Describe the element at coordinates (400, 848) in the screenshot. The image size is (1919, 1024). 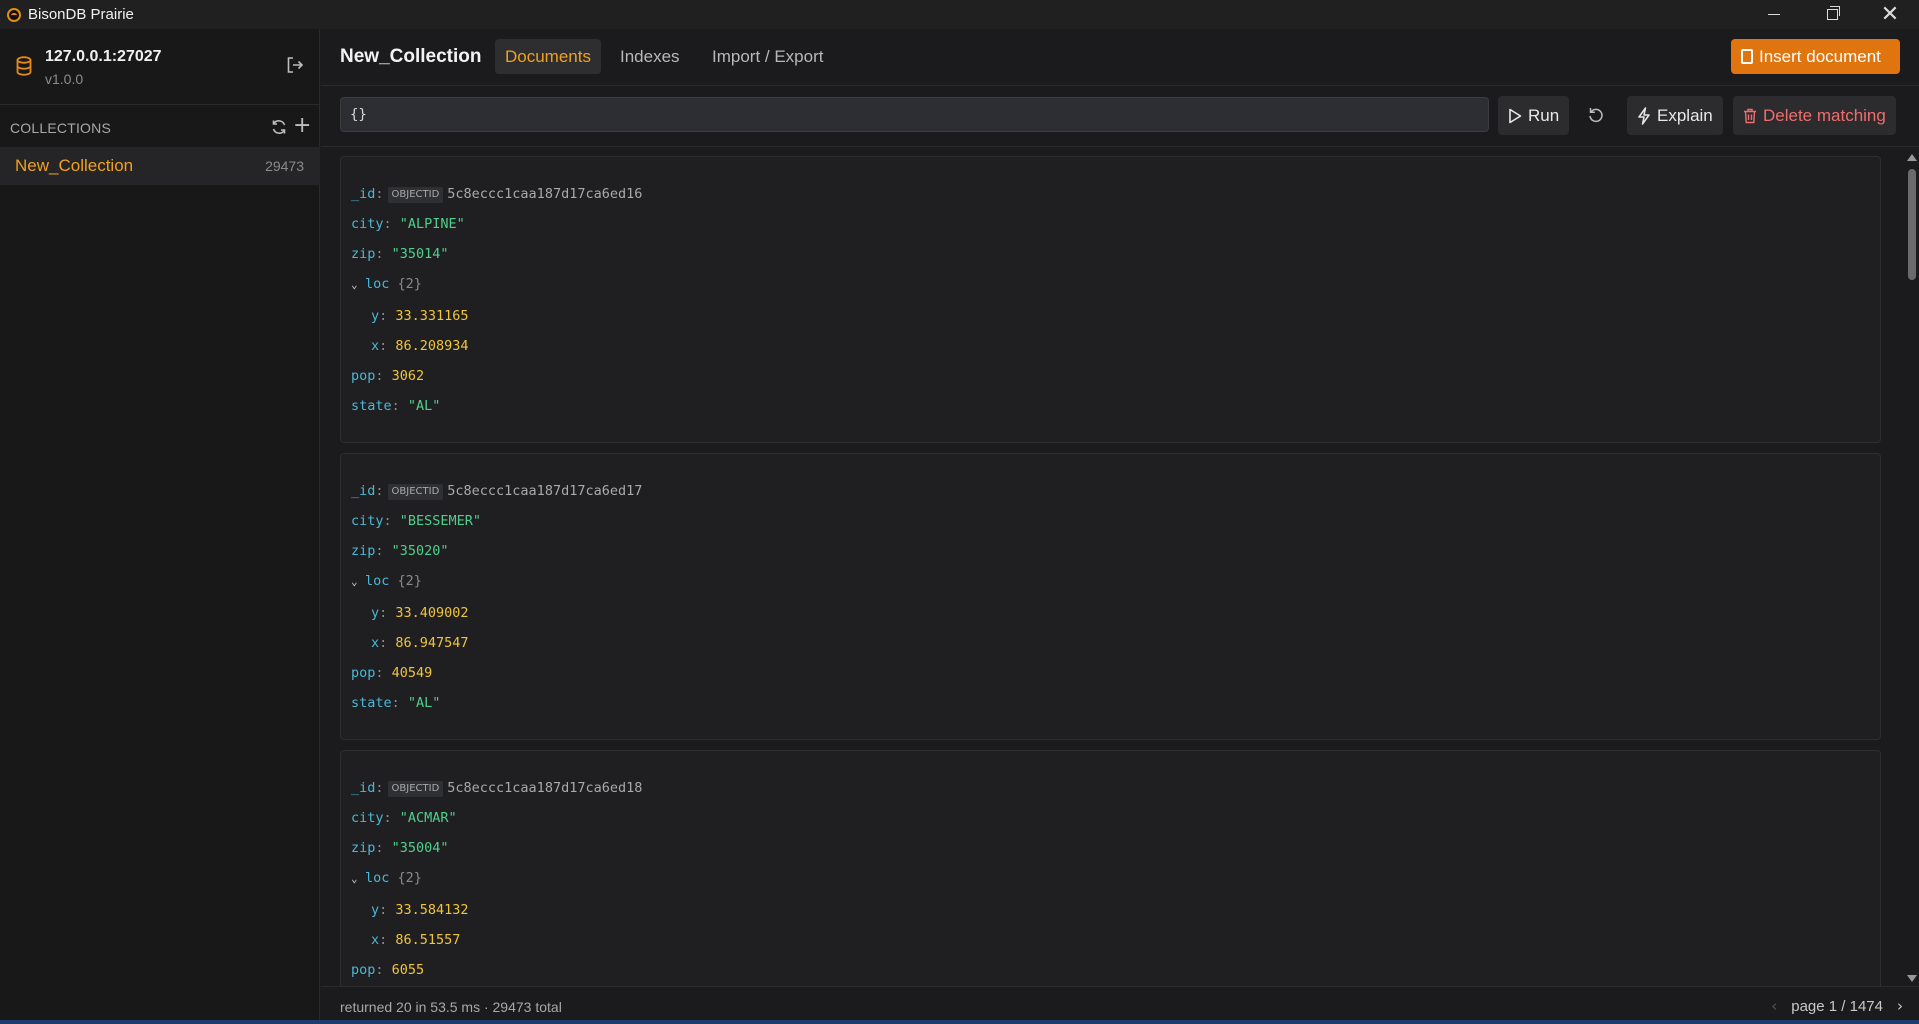
I see `field-zip: zip: "35004"` at that location.